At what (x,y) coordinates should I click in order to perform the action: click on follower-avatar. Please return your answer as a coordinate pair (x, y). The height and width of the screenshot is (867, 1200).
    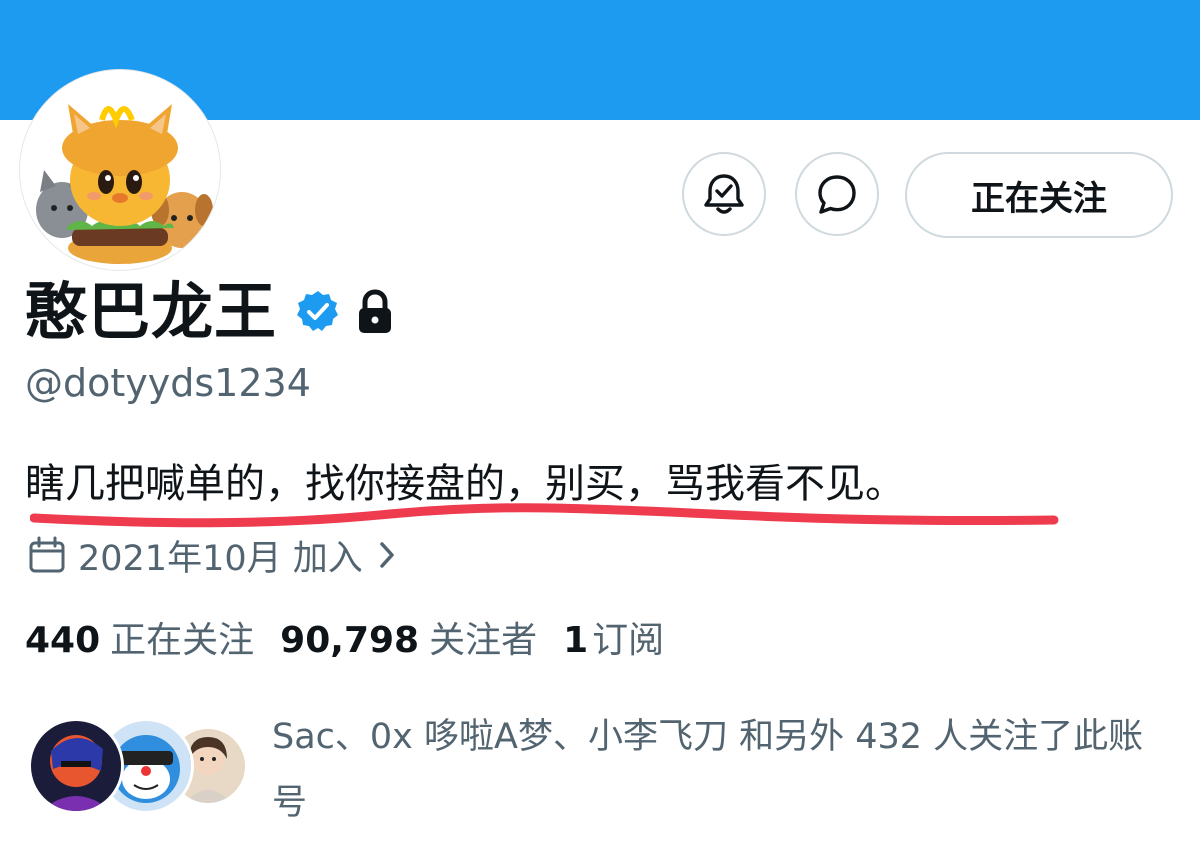
    Looking at the image, I should click on (76, 766).